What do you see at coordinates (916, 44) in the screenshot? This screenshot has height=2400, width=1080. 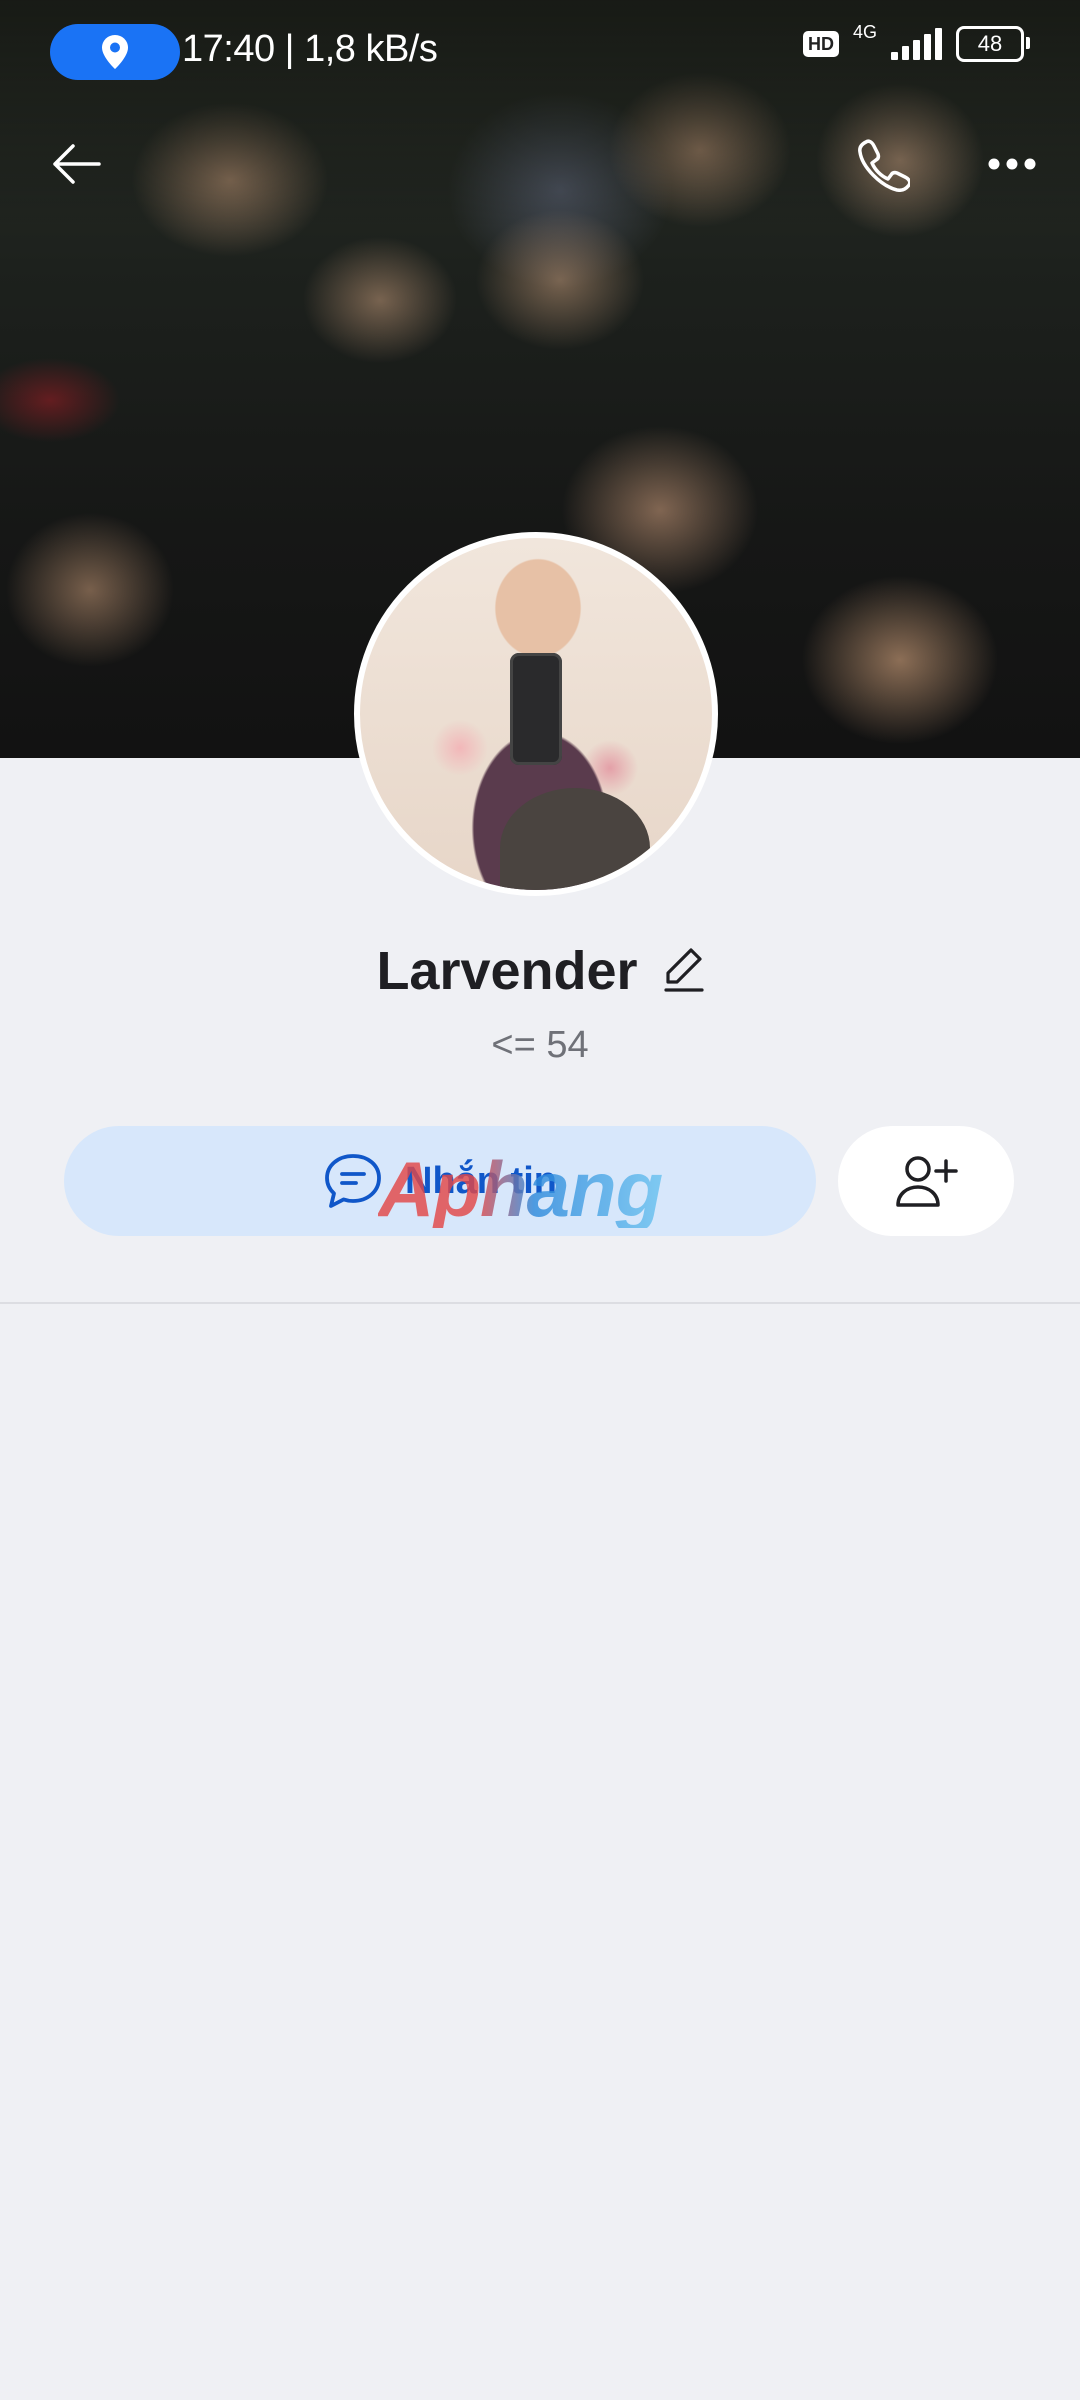 I see `signal-icon` at bounding box center [916, 44].